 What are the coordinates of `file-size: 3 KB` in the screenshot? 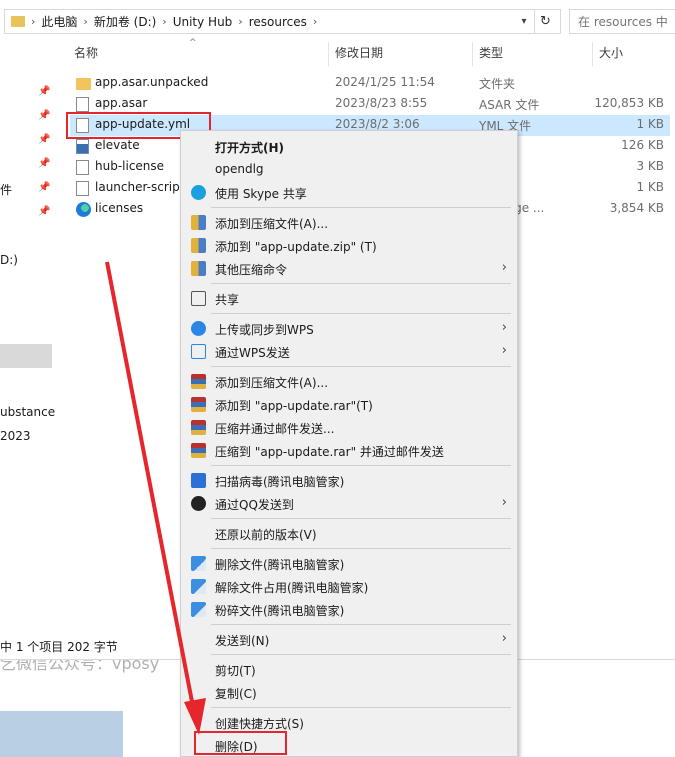 It's located at (650, 166).